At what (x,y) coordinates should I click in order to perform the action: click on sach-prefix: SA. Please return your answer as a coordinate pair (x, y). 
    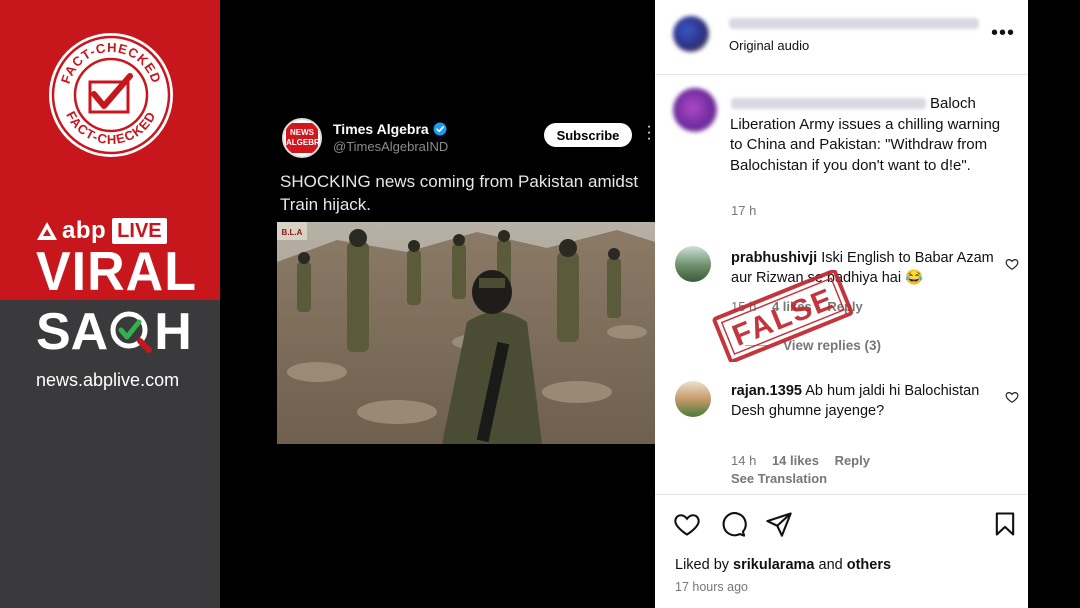
    Looking at the image, I should click on (72, 332).